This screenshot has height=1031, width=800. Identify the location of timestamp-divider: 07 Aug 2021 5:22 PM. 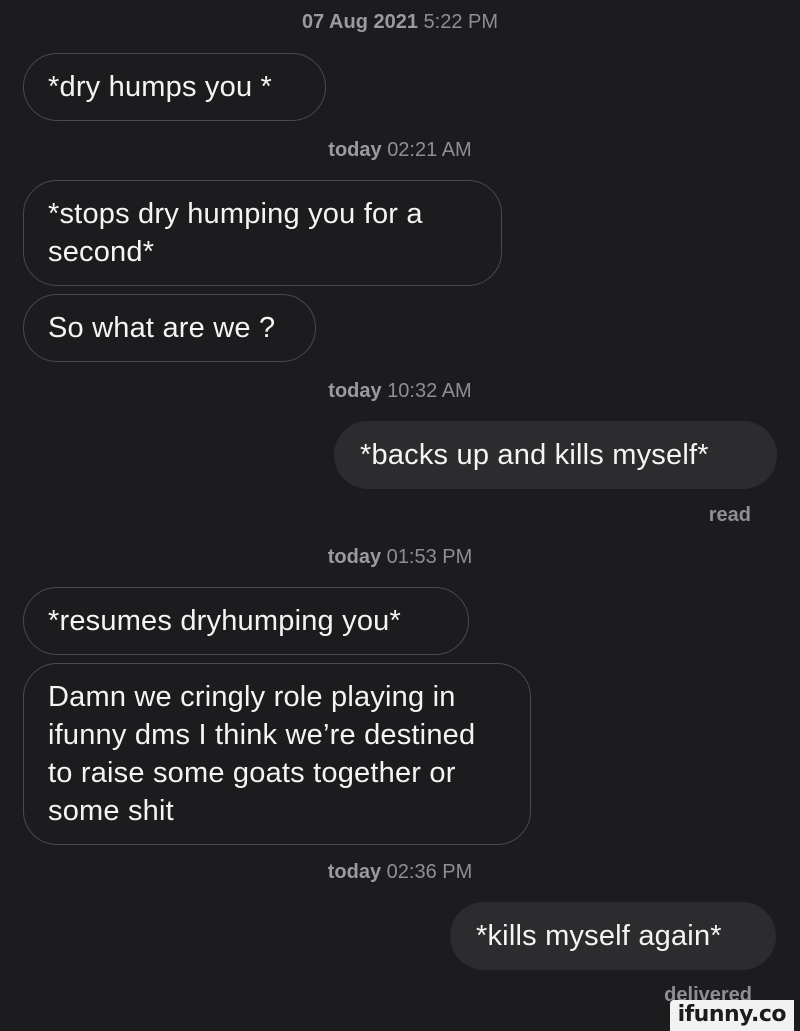
(400, 22).